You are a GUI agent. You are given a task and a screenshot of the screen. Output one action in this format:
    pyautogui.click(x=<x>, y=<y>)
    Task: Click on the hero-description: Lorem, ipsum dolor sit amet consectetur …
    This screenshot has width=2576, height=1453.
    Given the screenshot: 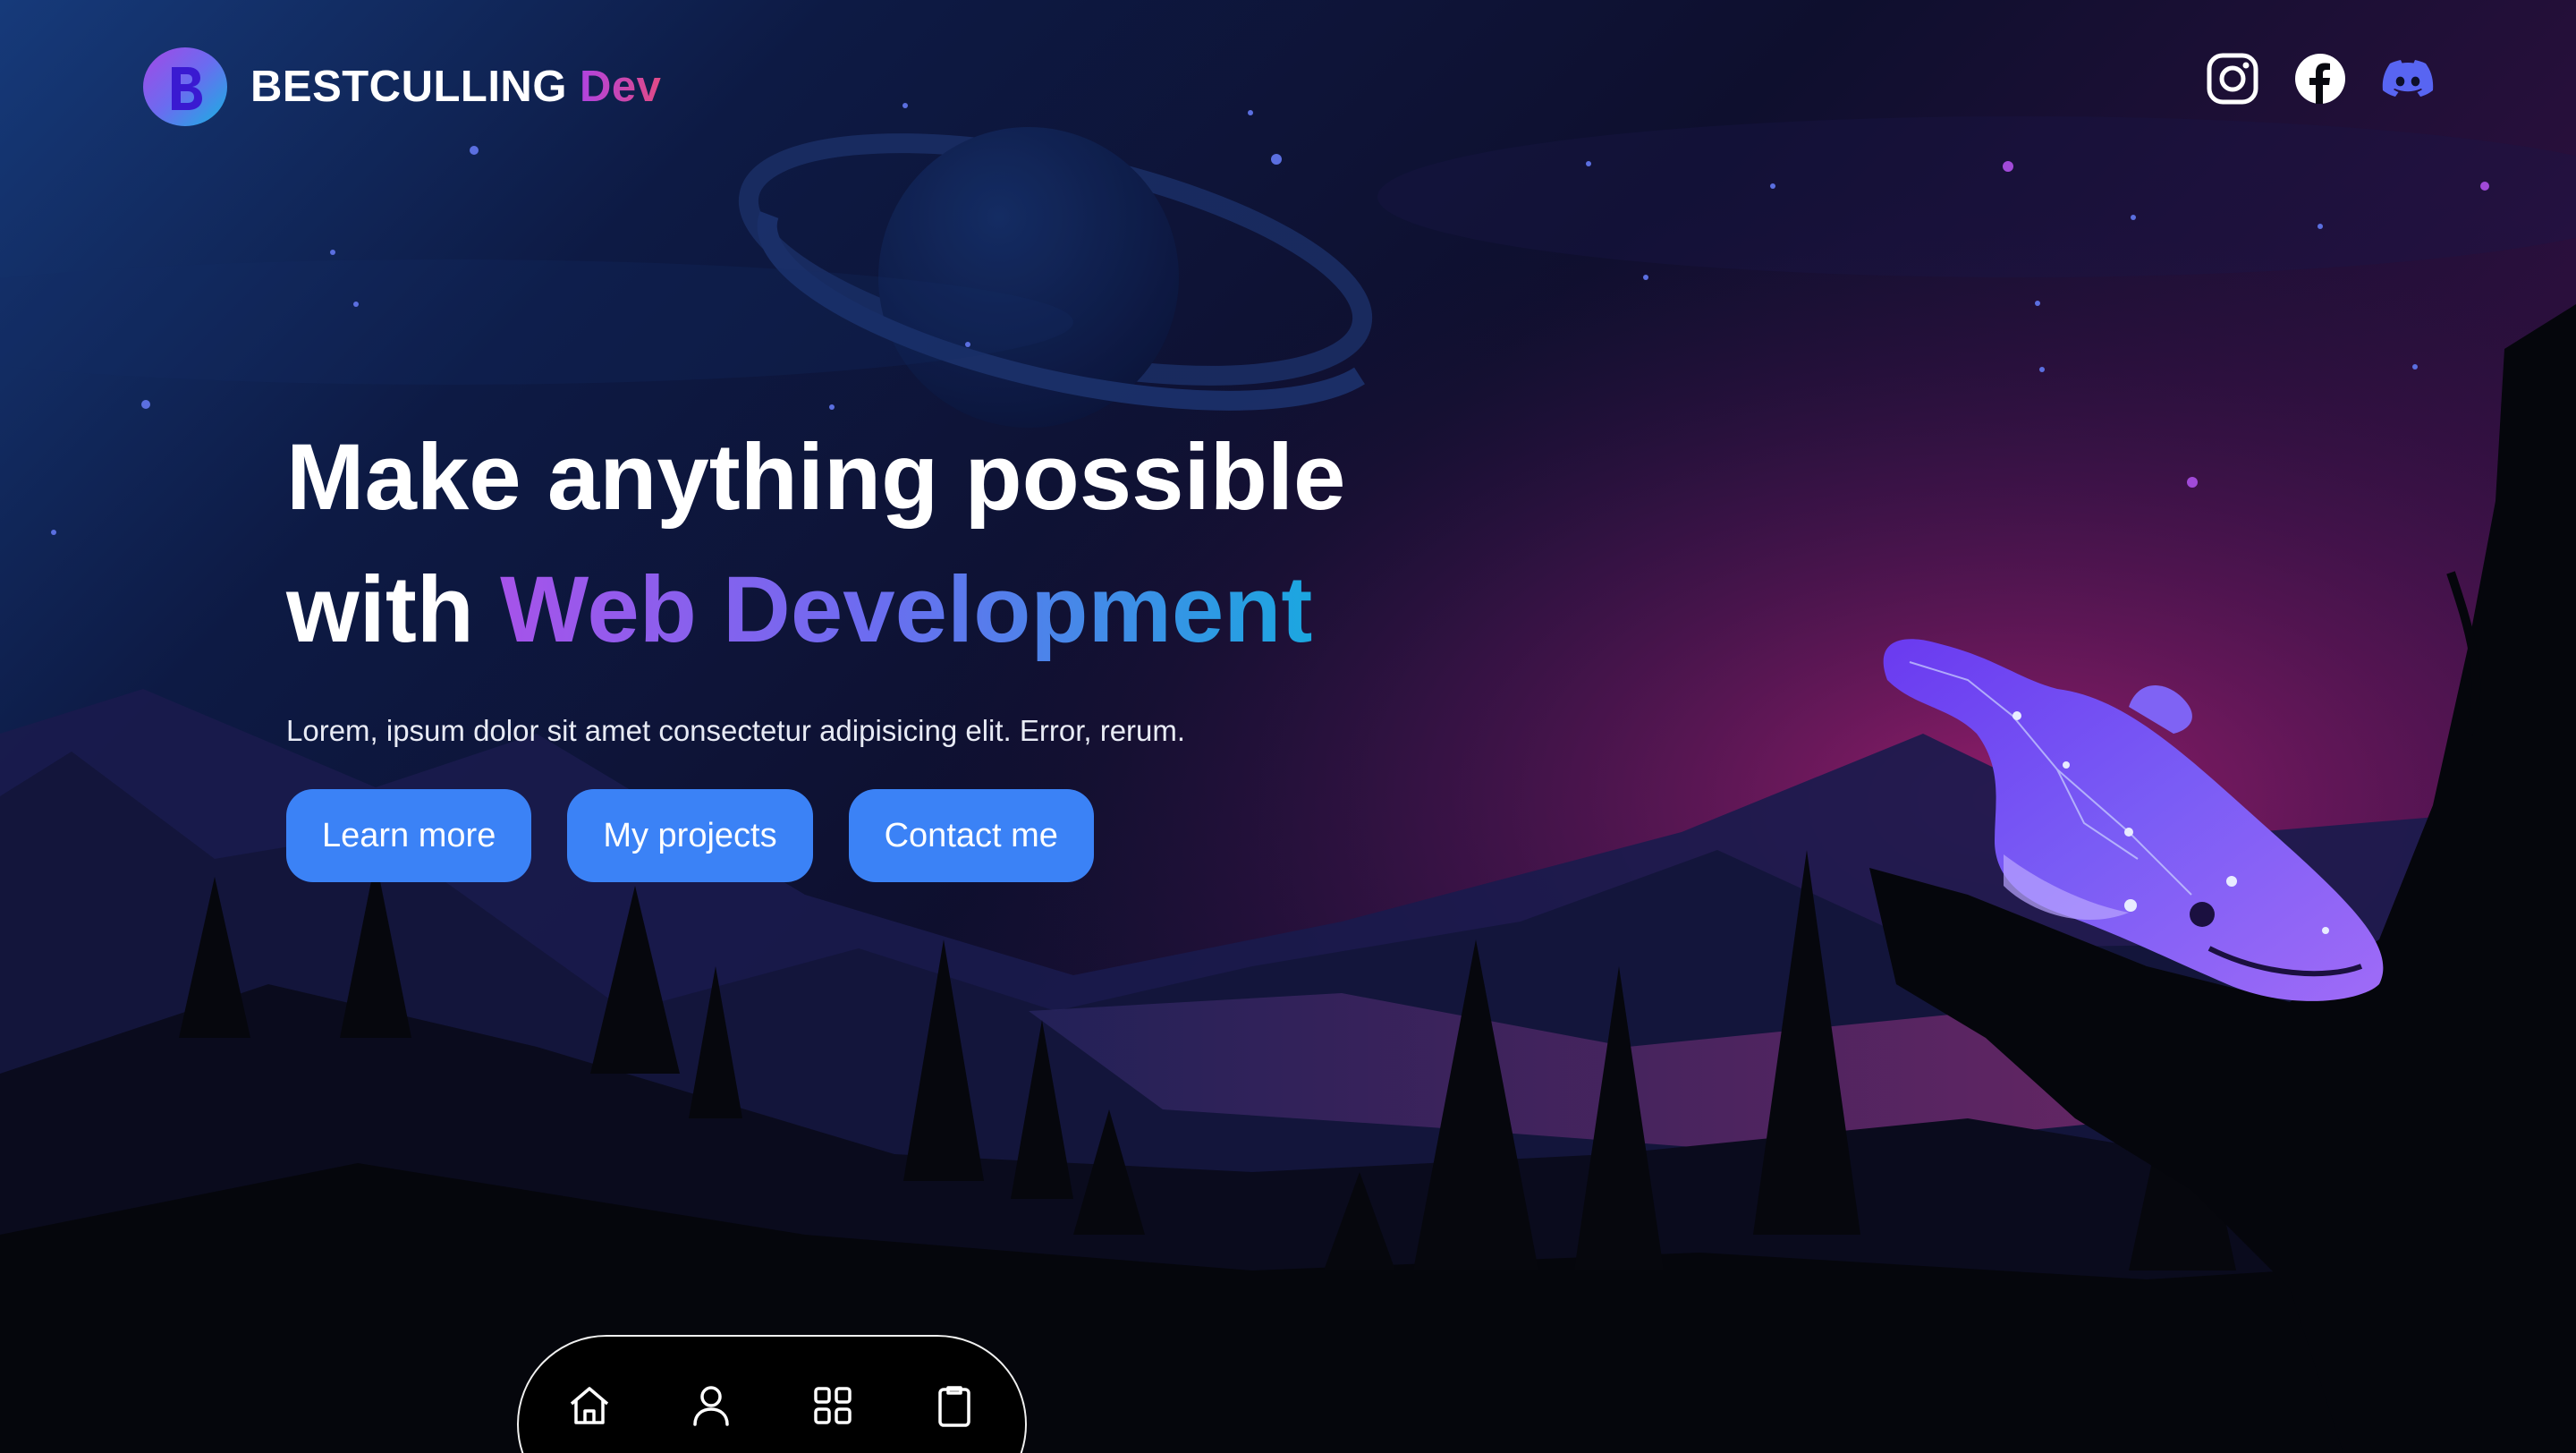 What is the action you would take?
    pyautogui.click(x=736, y=730)
    